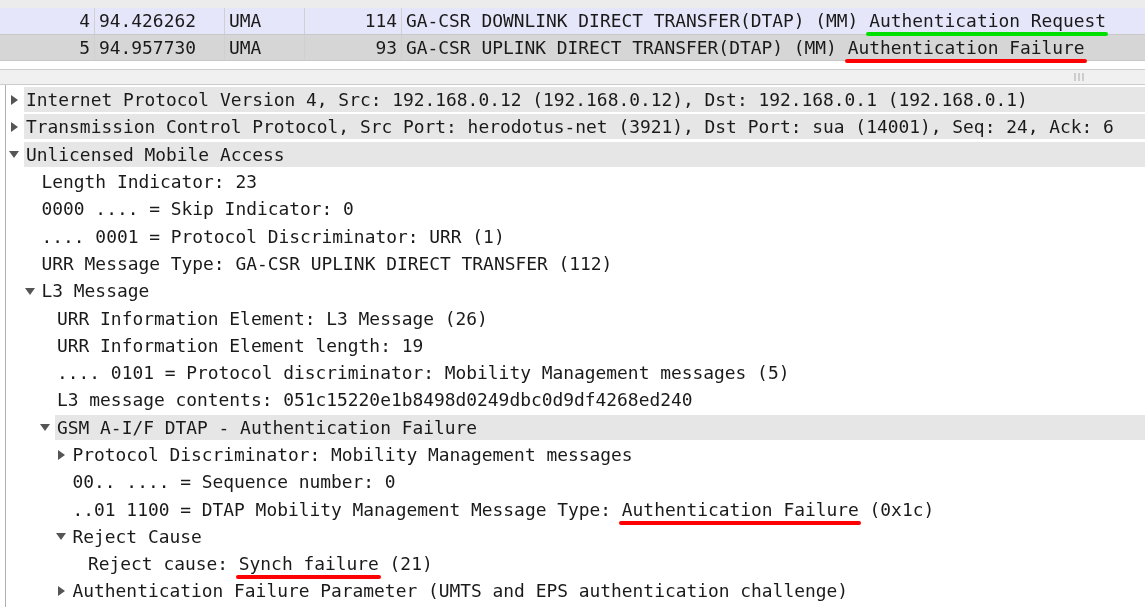 This screenshot has width=1145, height=607. Describe the element at coordinates (607, 482) in the screenshot. I see `tree-item: 00.. .... = Sequence number: 0` at that location.